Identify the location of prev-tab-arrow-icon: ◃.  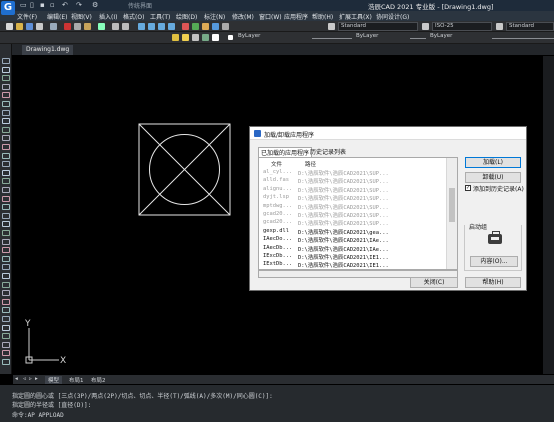
(24, 379).